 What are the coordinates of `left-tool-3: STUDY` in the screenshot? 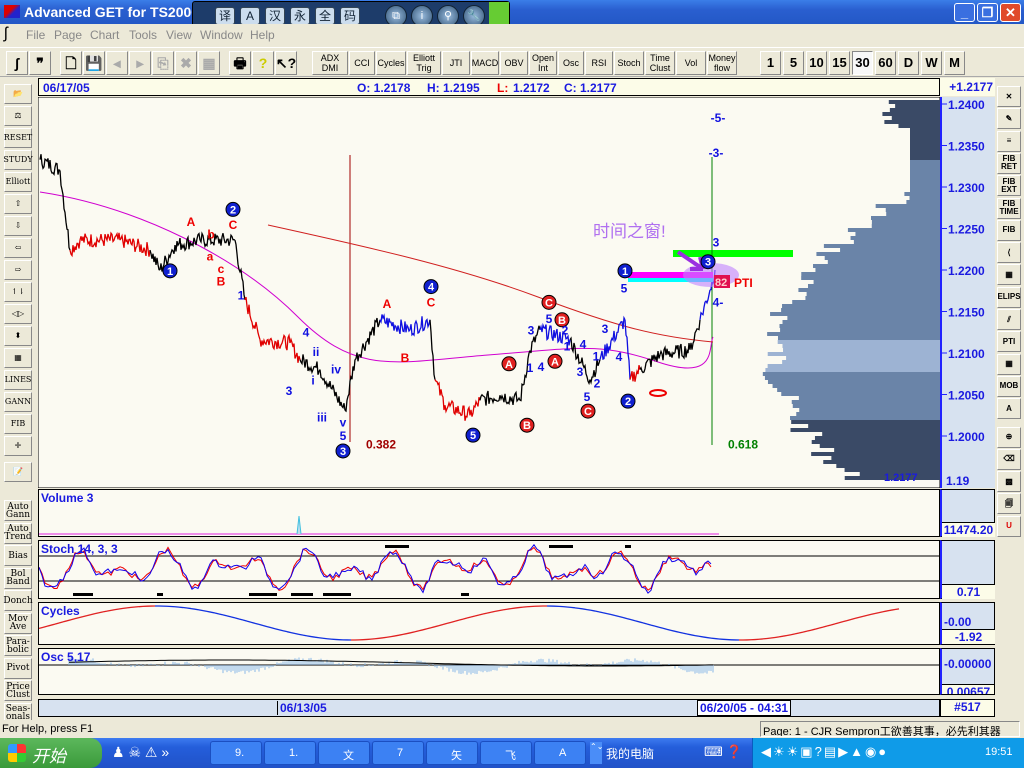 It's located at (18, 160).